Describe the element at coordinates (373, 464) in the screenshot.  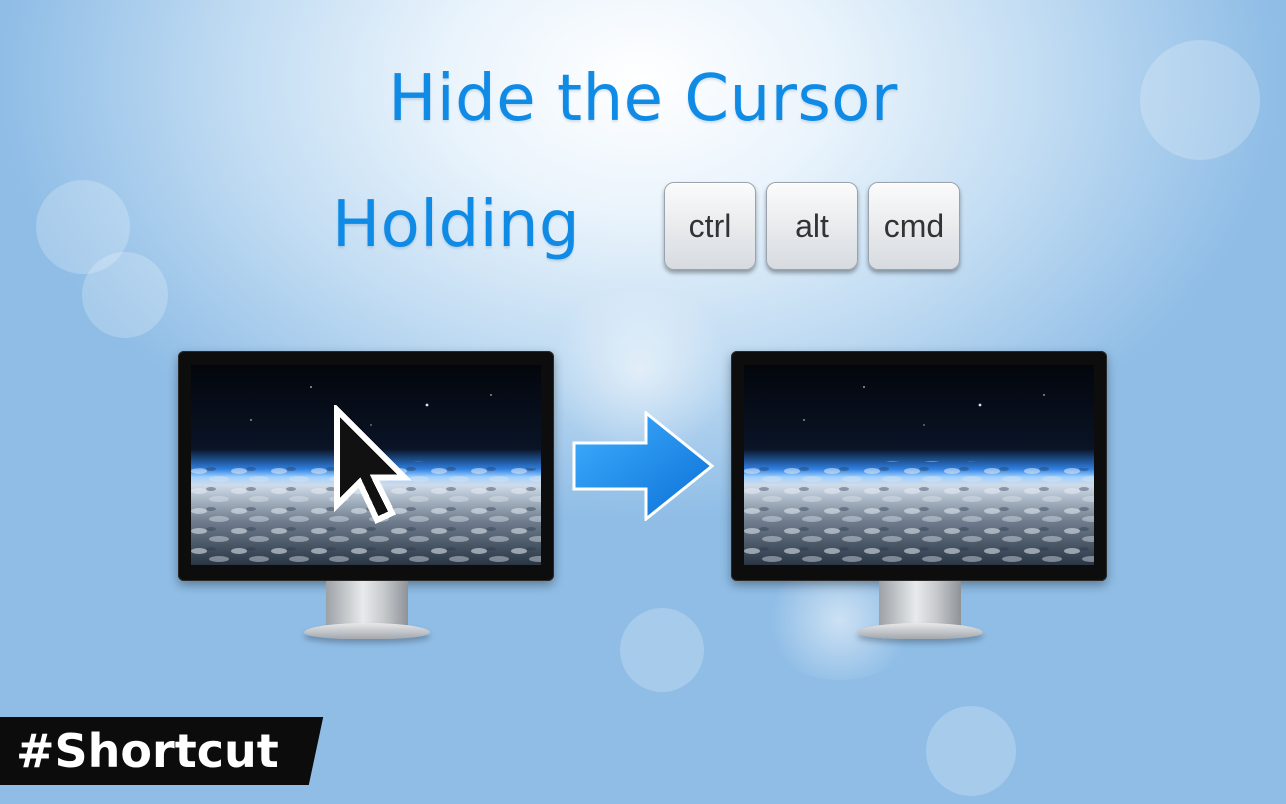
I see `mouse-pointer-icon` at that location.